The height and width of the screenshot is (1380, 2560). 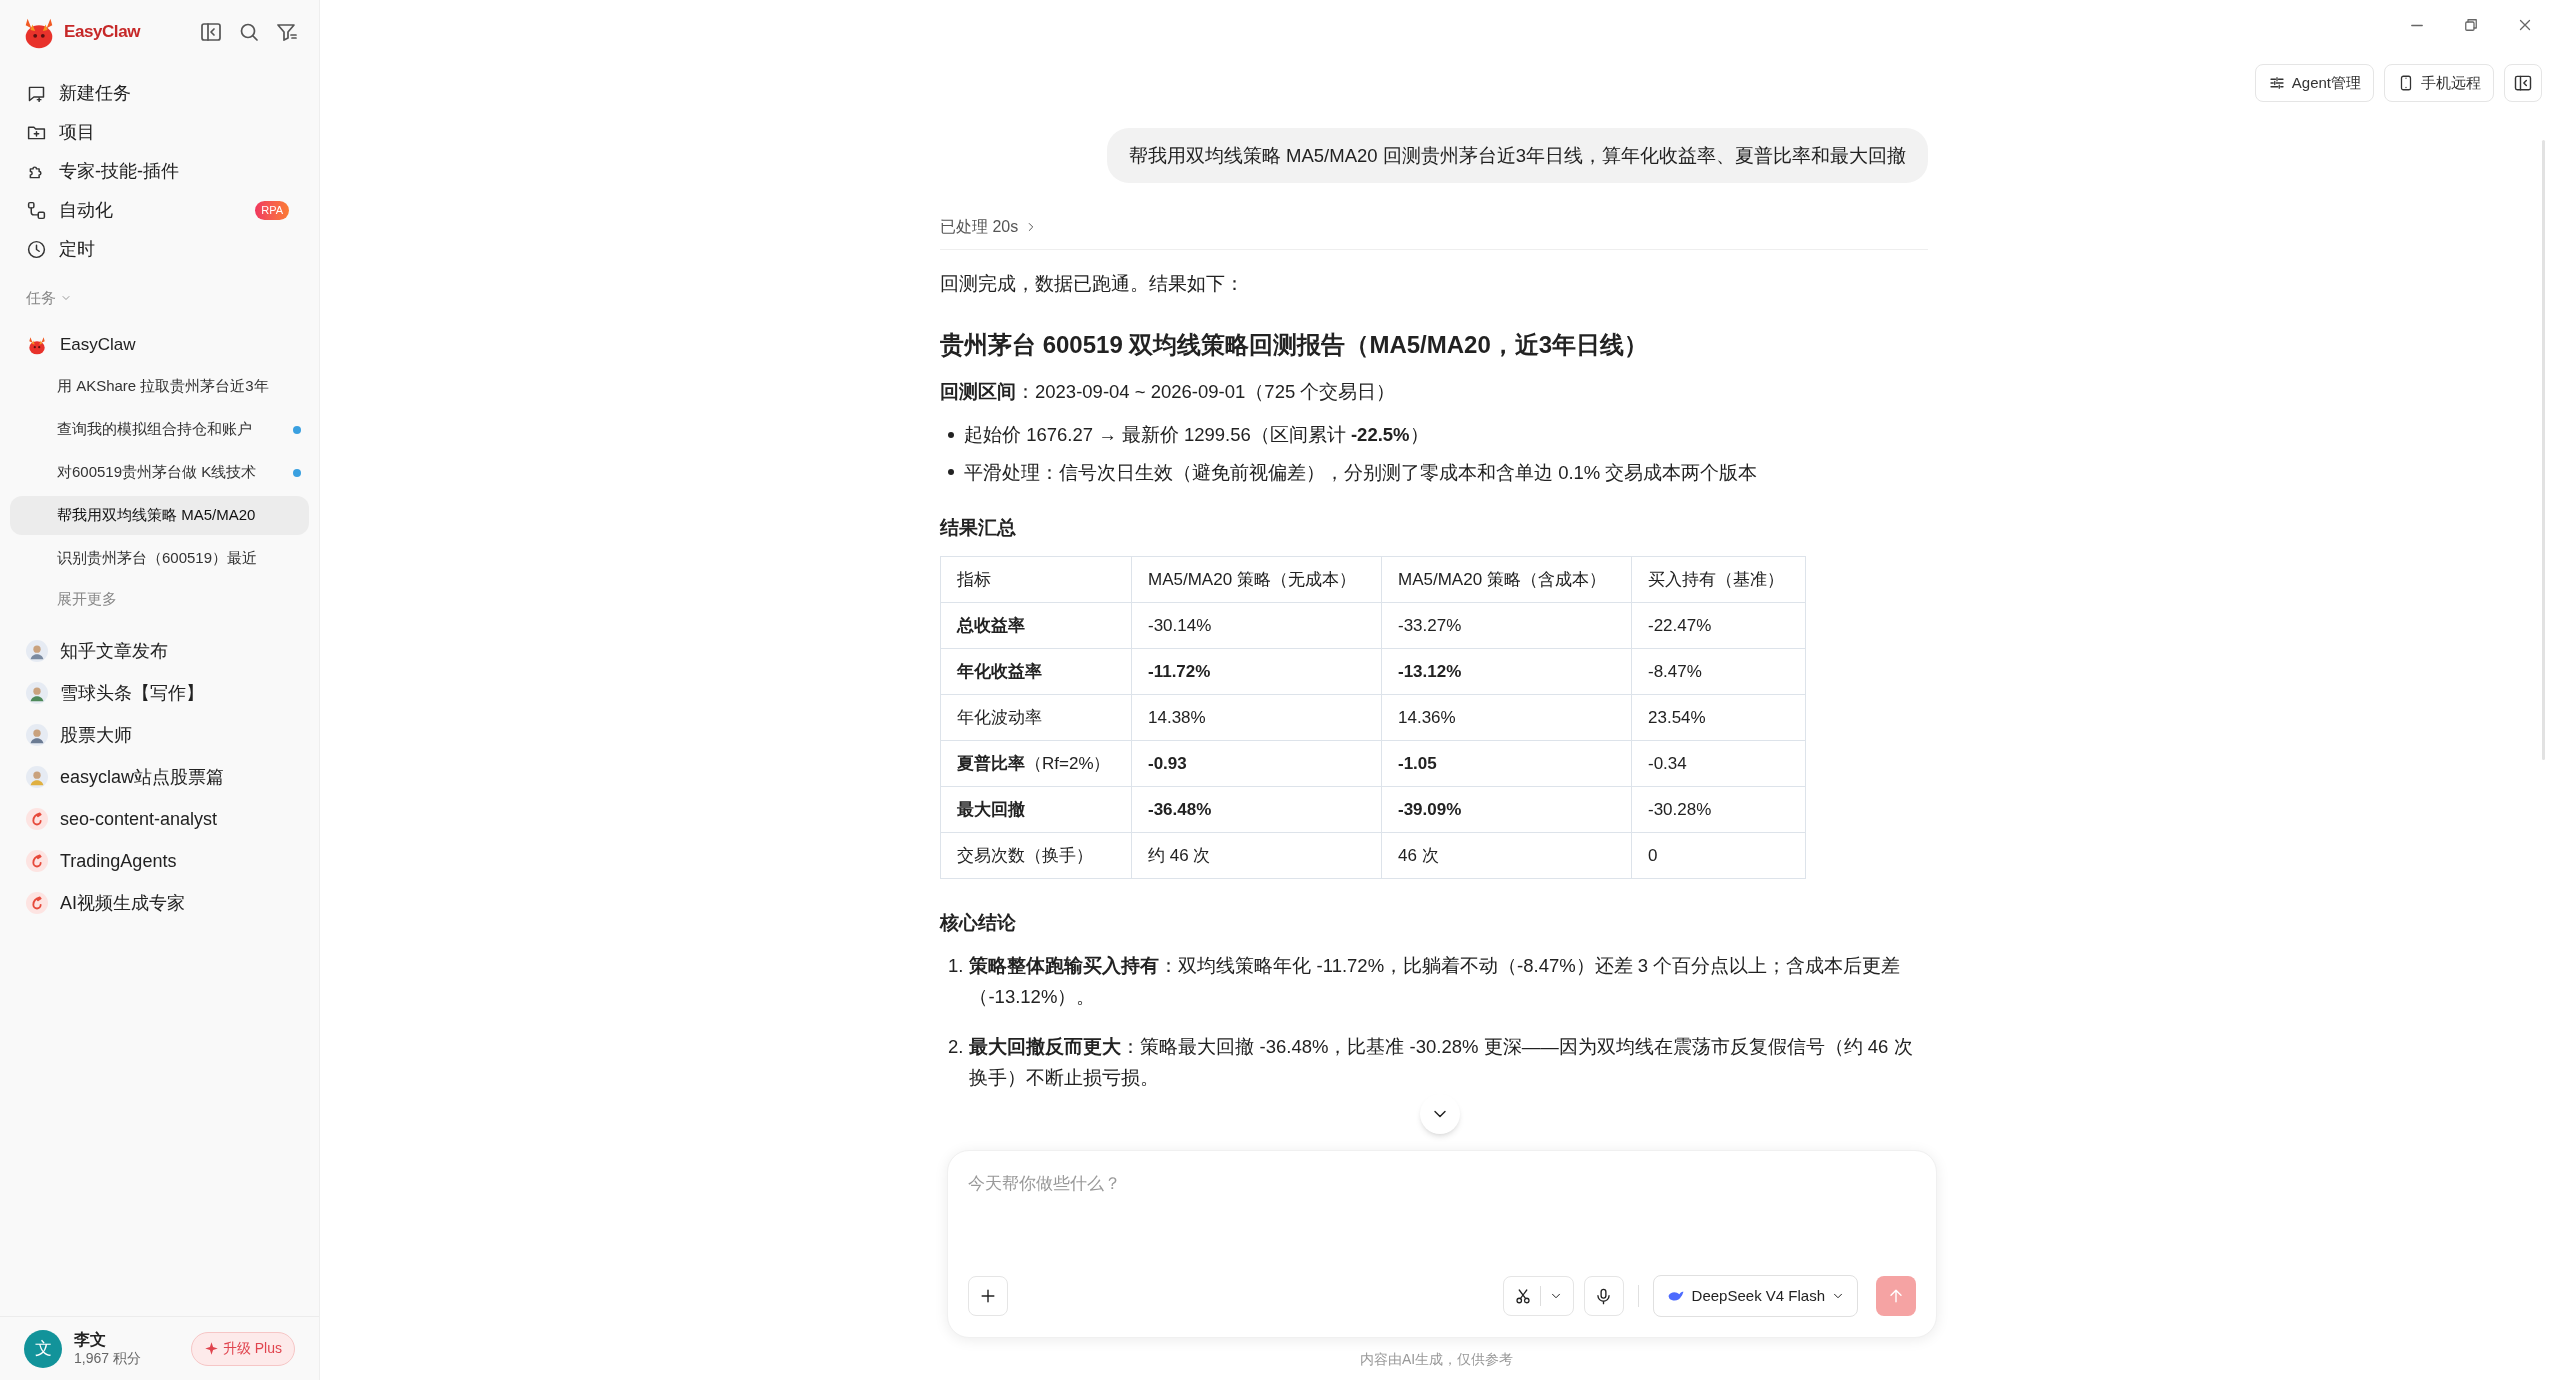 What do you see at coordinates (159, 777) in the screenshot?
I see `agent-item: easyclaw站点股票篇` at bounding box center [159, 777].